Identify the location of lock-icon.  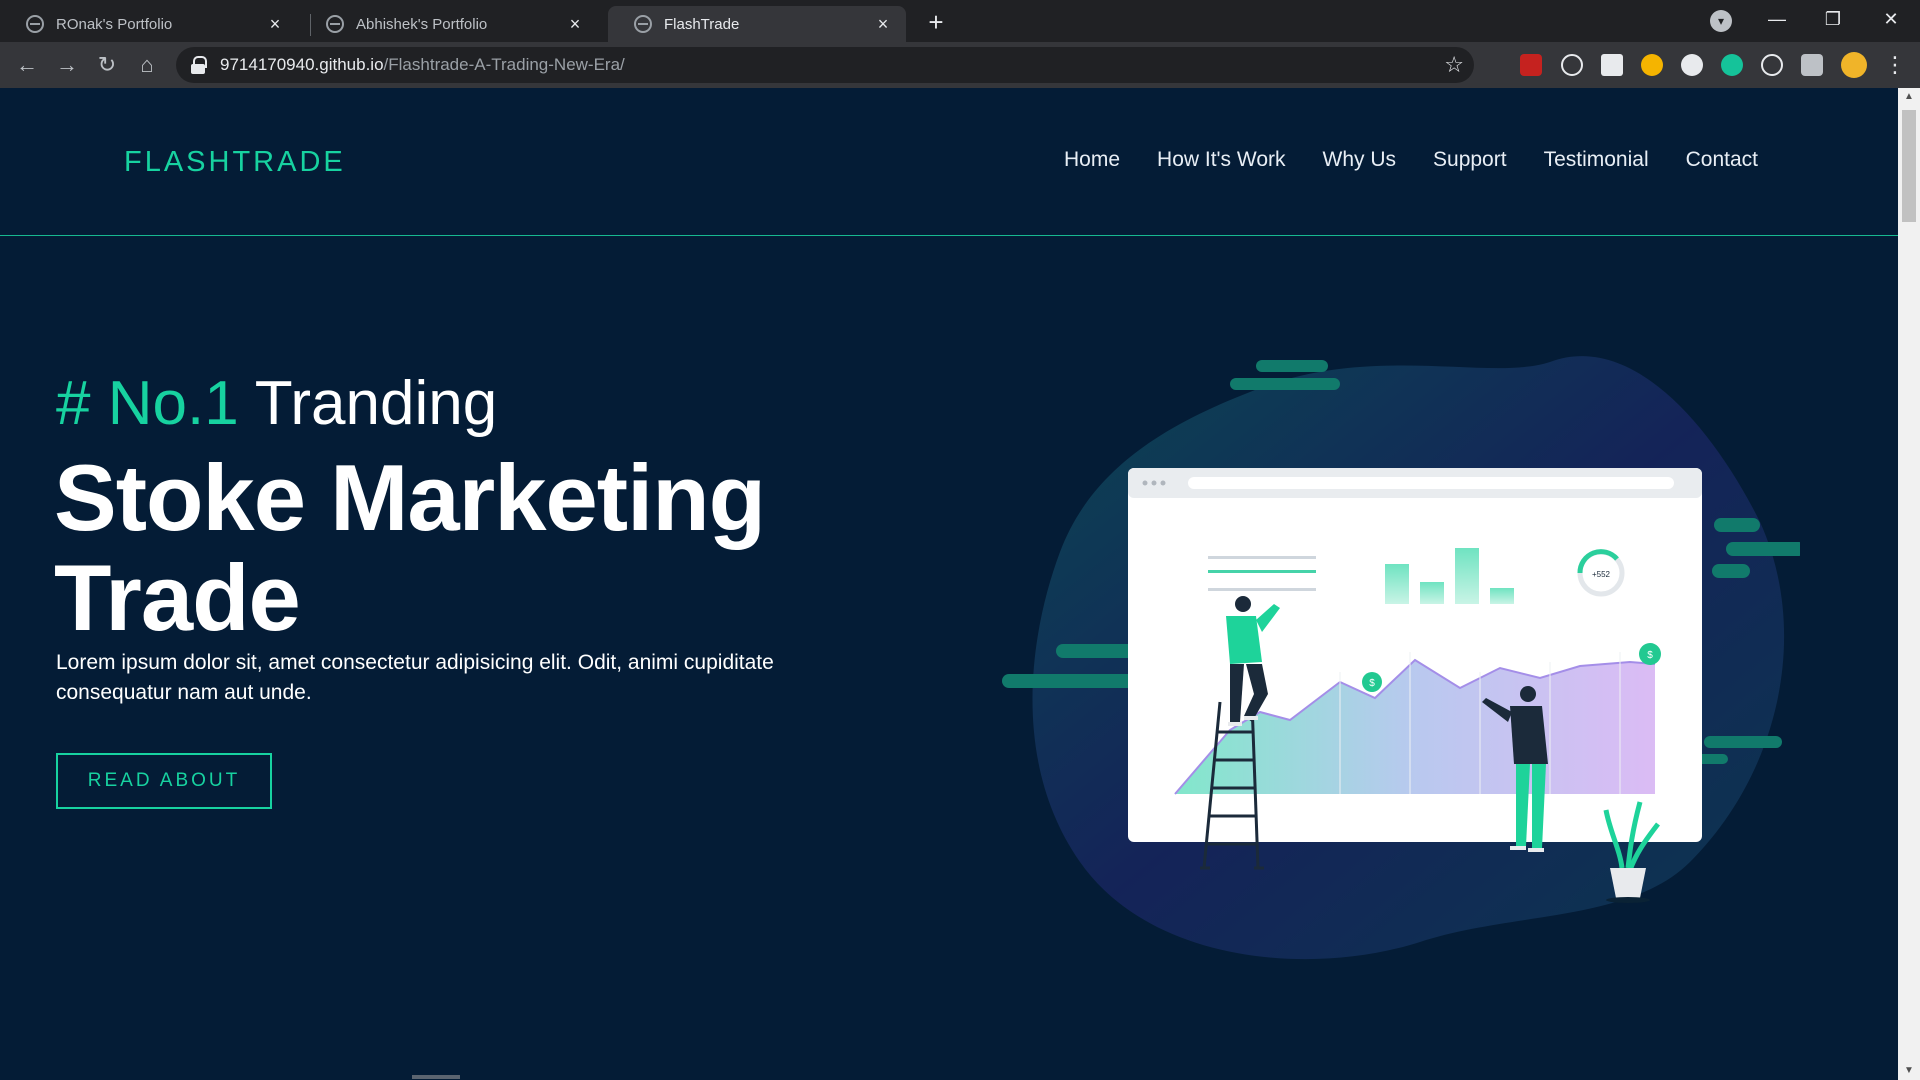
(198, 65).